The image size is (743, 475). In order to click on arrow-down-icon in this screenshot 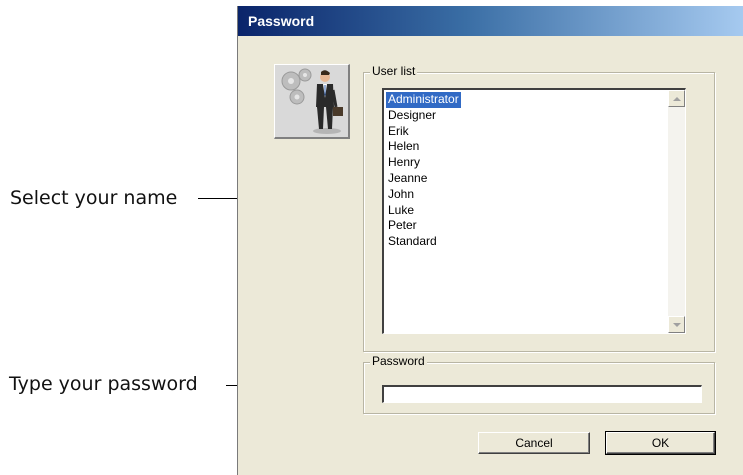, I will do `click(676, 324)`.